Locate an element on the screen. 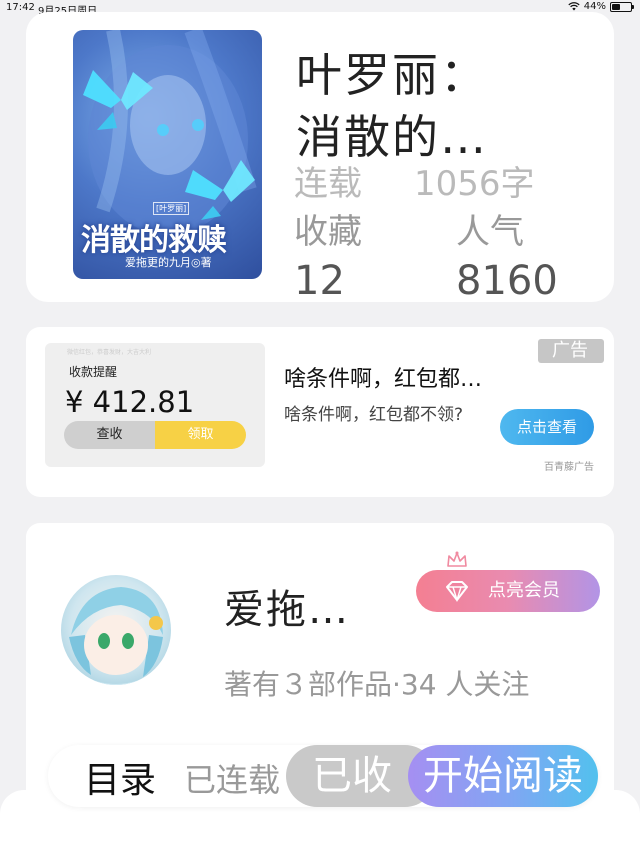 The height and width of the screenshot is (853, 640). ad-image: 微信红包，恭喜发财，大吉大利 收款提醒 ¥ 412.81 查收 领取 is located at coordinates (155, 405).